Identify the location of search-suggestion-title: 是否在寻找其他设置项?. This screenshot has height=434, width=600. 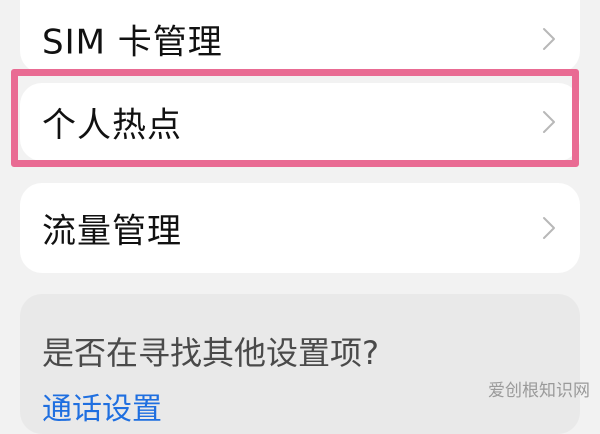
(210, 353).